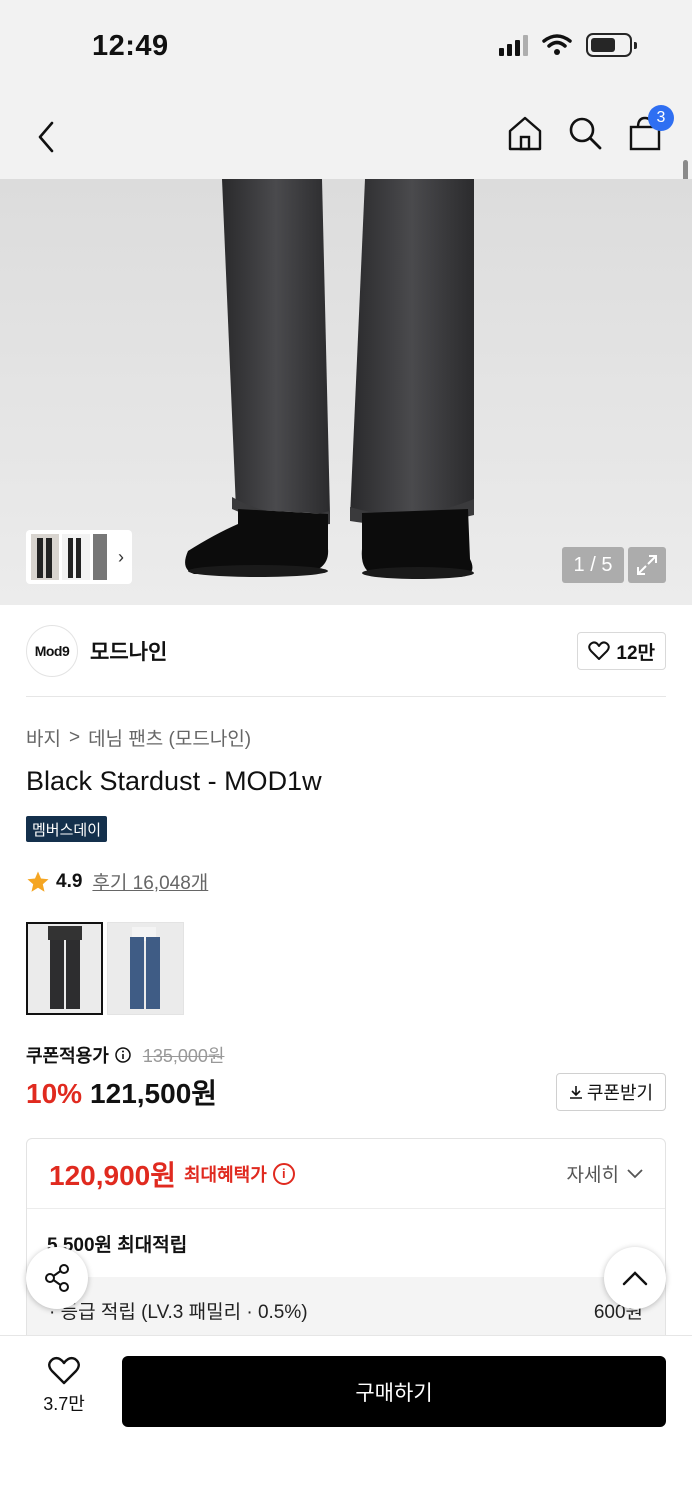 This screenshot has width=692, height=1500. Describe the element at coordinates (150, 881) in the screenshot. I see `review-count-link: 후기 16,048개` at that location.